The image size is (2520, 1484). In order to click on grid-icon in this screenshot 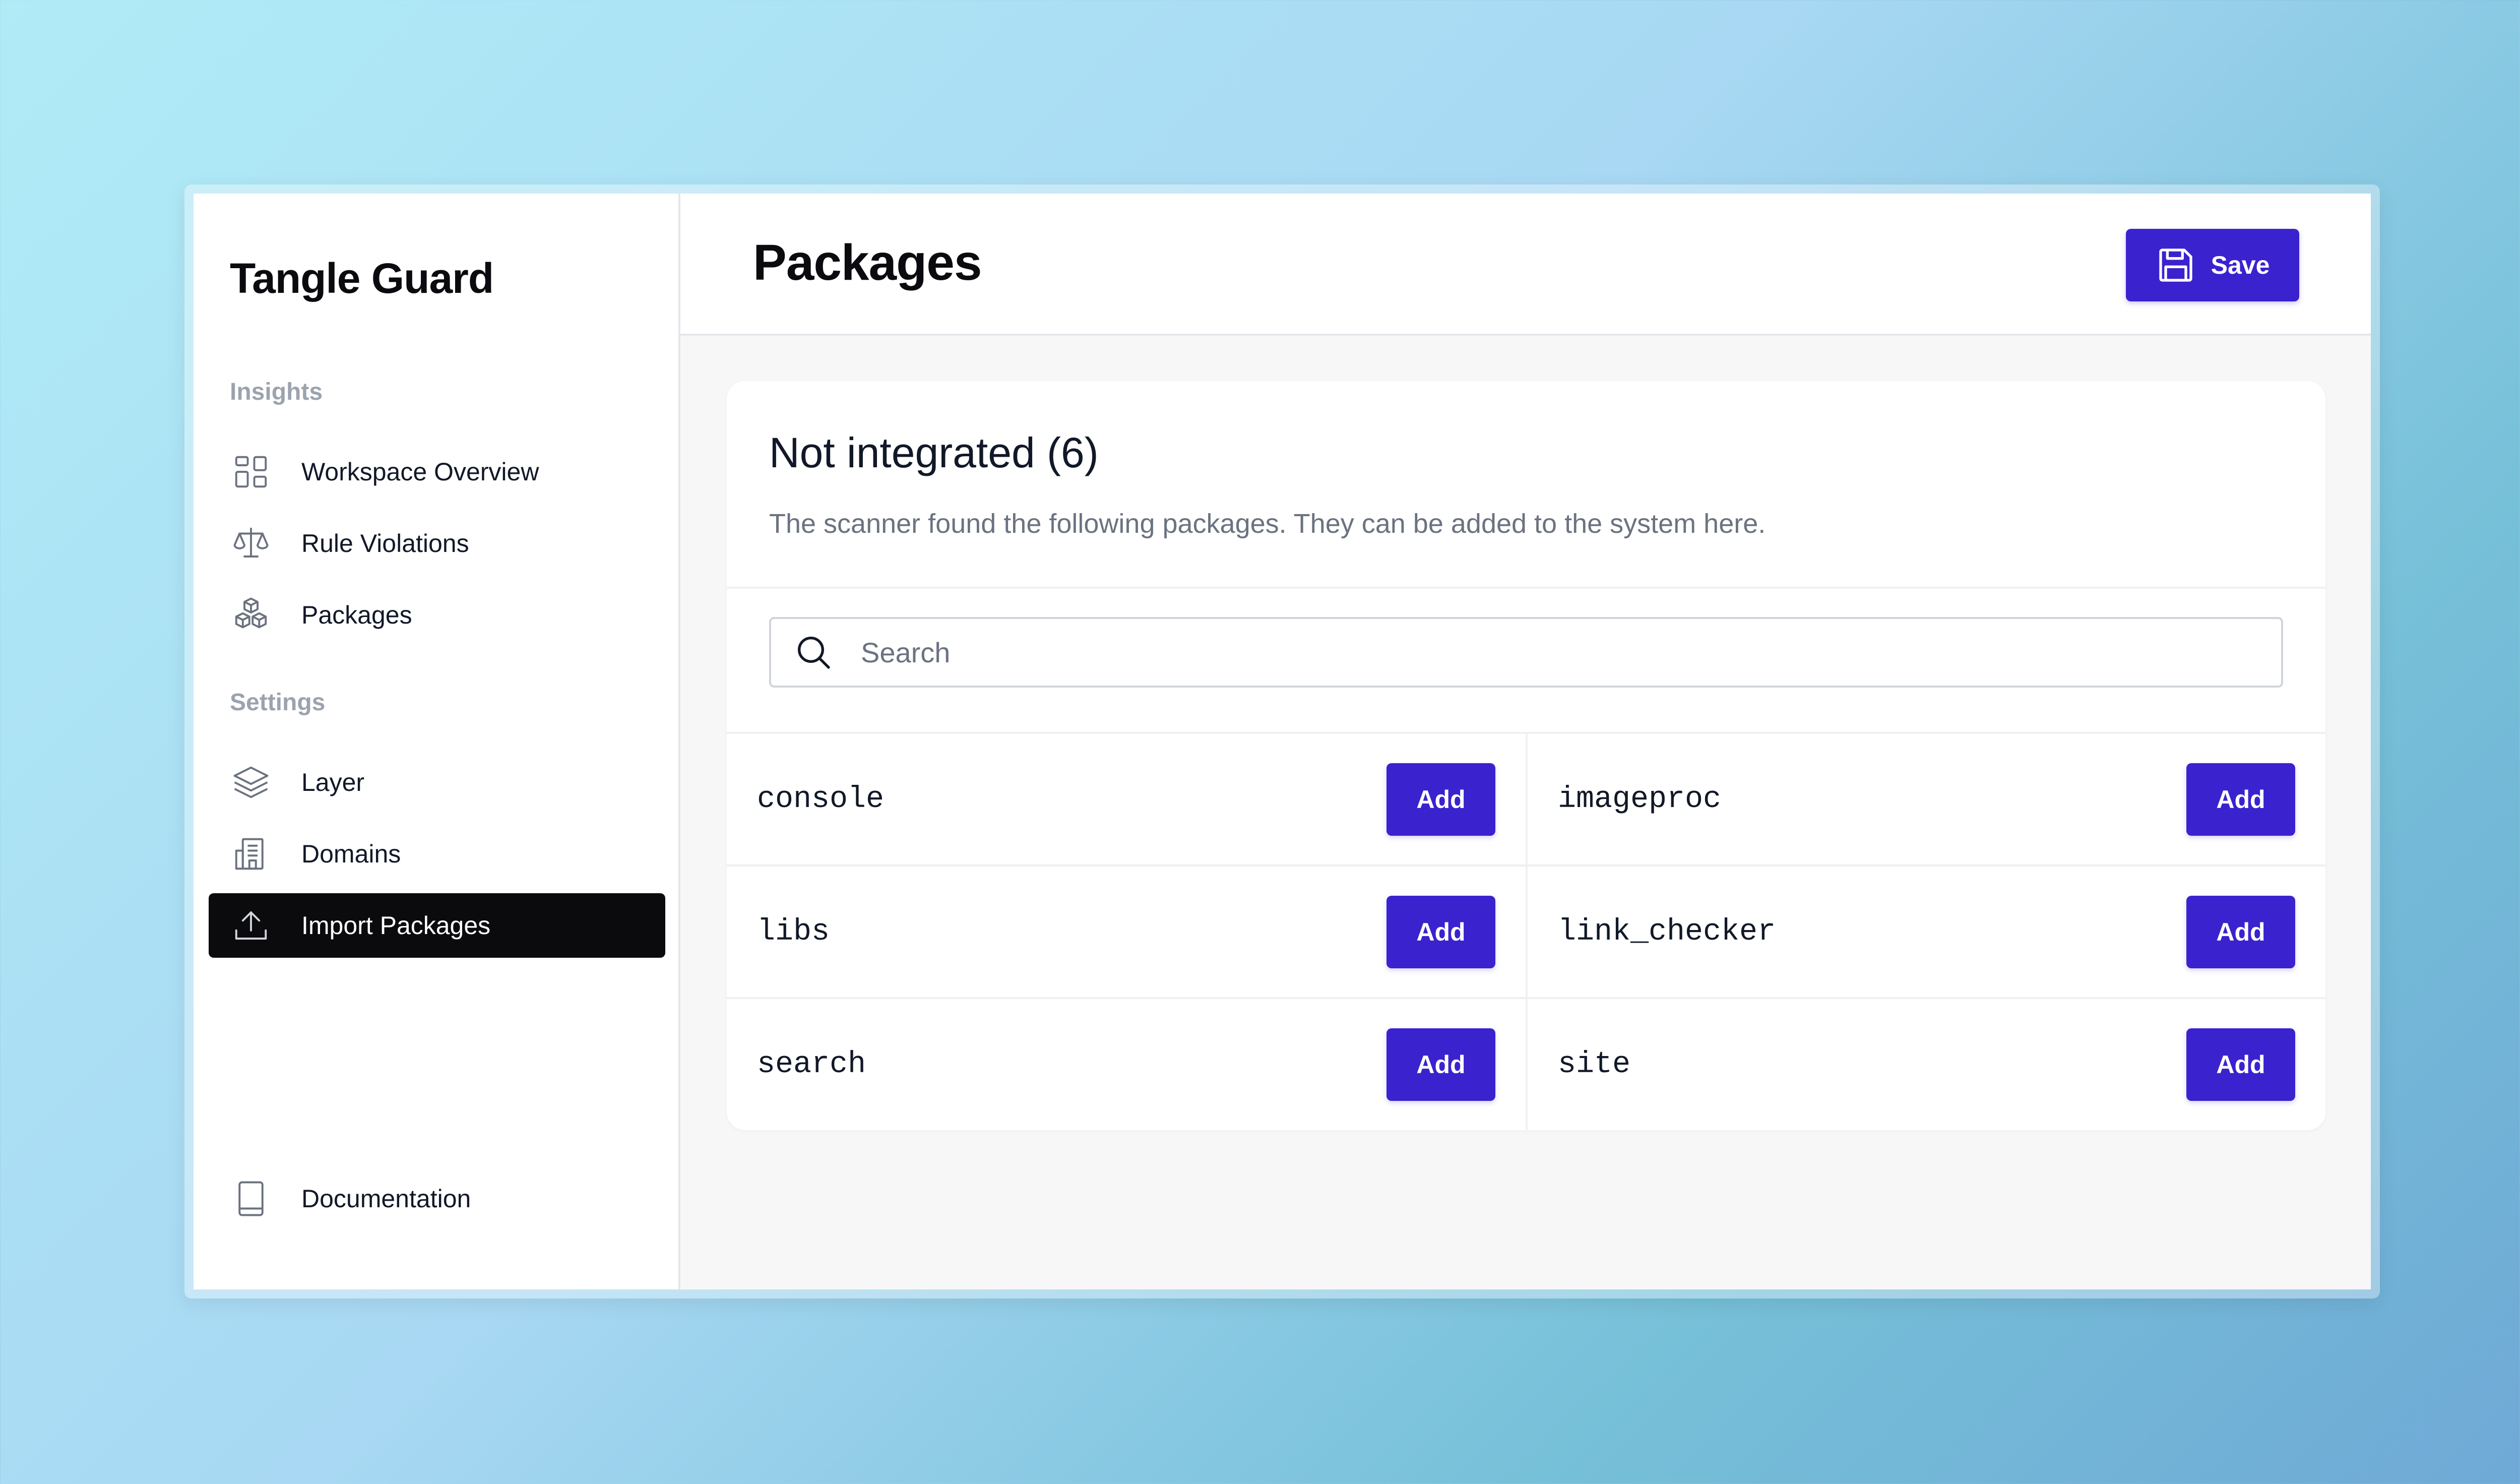, I will do `click(251, 472)`.